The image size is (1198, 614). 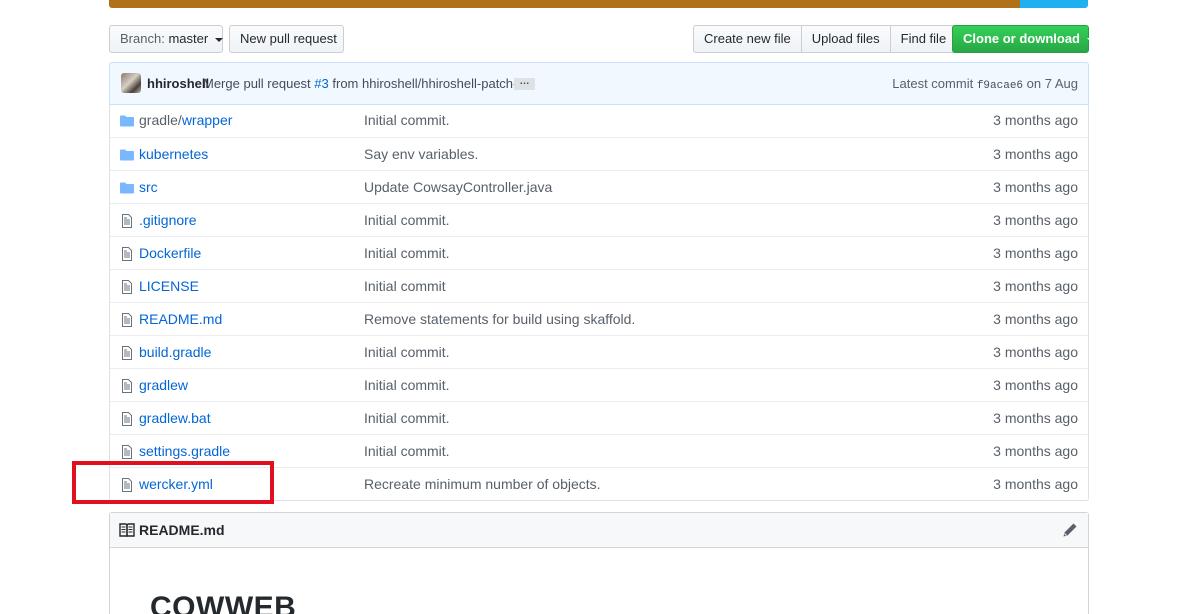 What do you see at coordinates (1070, 530) in the screenshot?
I see `pencil-icon` at bounding box center [1070, 530].